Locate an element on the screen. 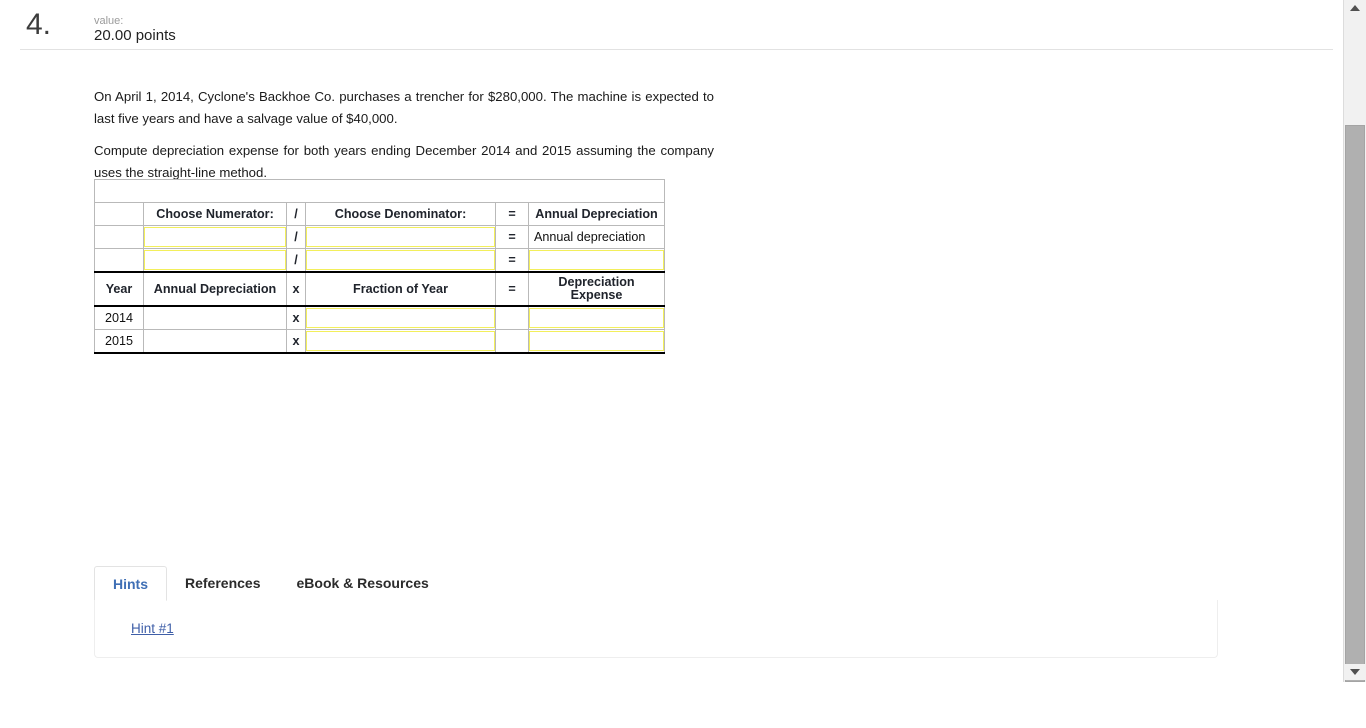 The width and height of the screenshot is (1366, 728). worksheet-title-bar-cell is located at coordinates (379, 191).